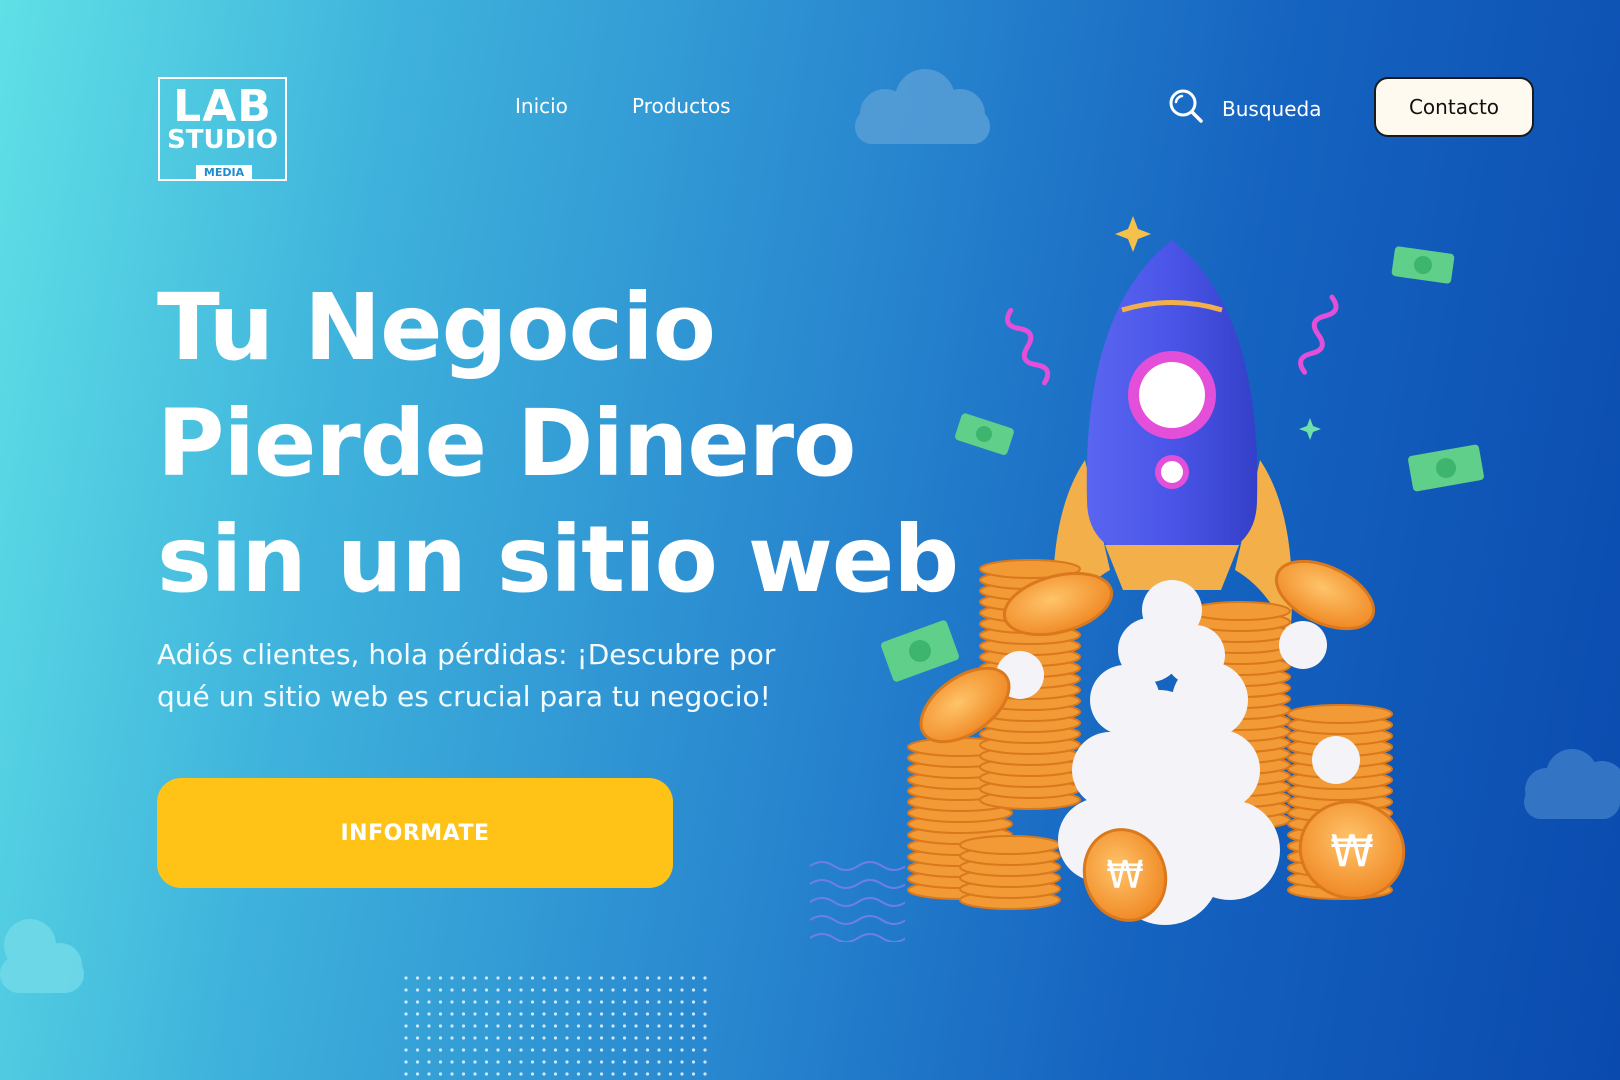 The image size is (1620, 1080). Describe the element at coordinates (681, 106) in the screenshot. I see `nav-item-productos: Productos` at that location.